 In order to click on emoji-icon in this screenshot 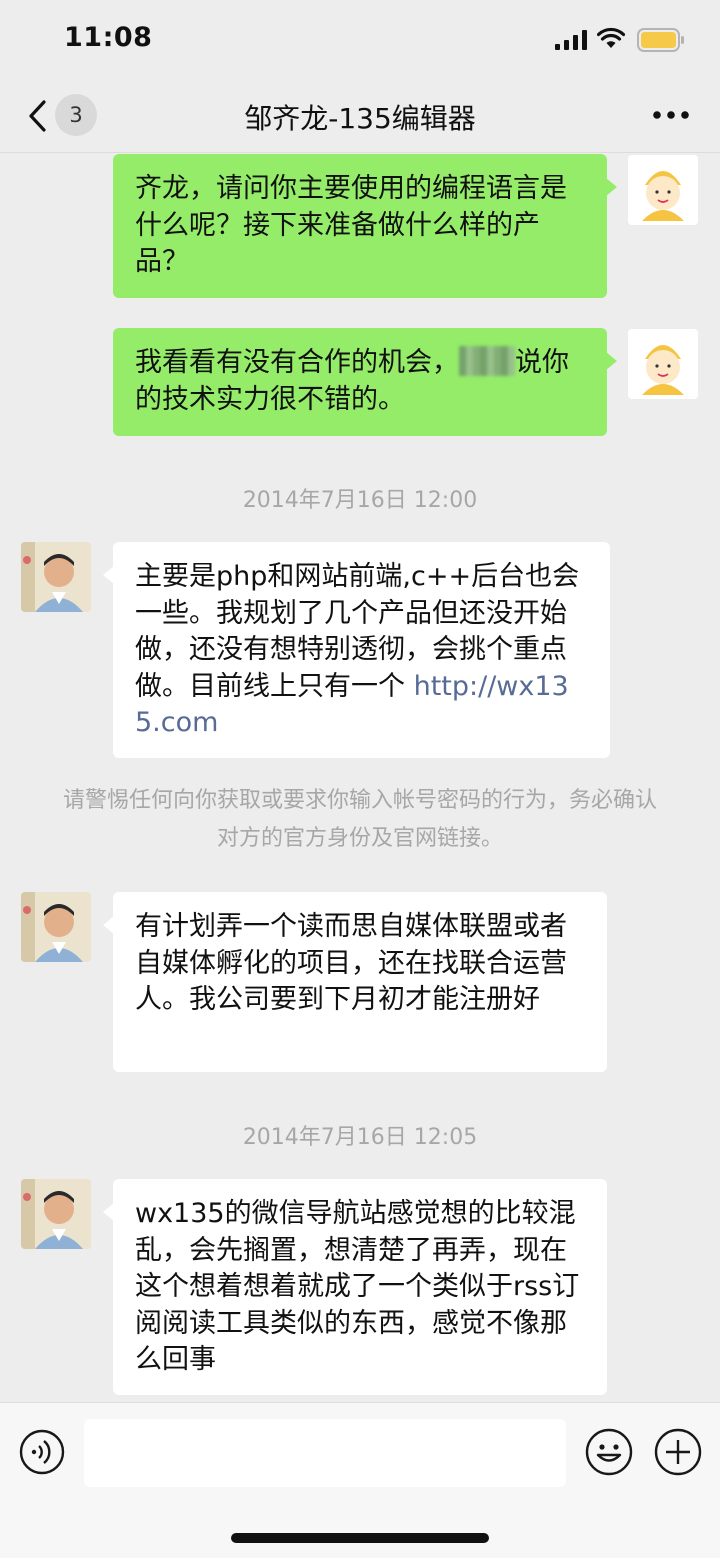, I will do `click(609, 1452)`.